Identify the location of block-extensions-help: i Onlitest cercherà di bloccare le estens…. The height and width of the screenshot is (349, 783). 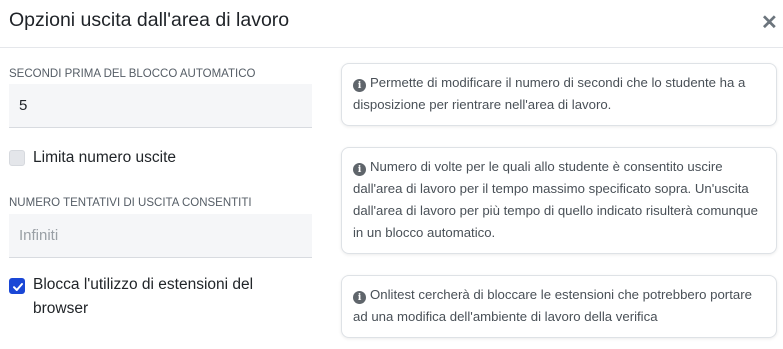
(559, 306).